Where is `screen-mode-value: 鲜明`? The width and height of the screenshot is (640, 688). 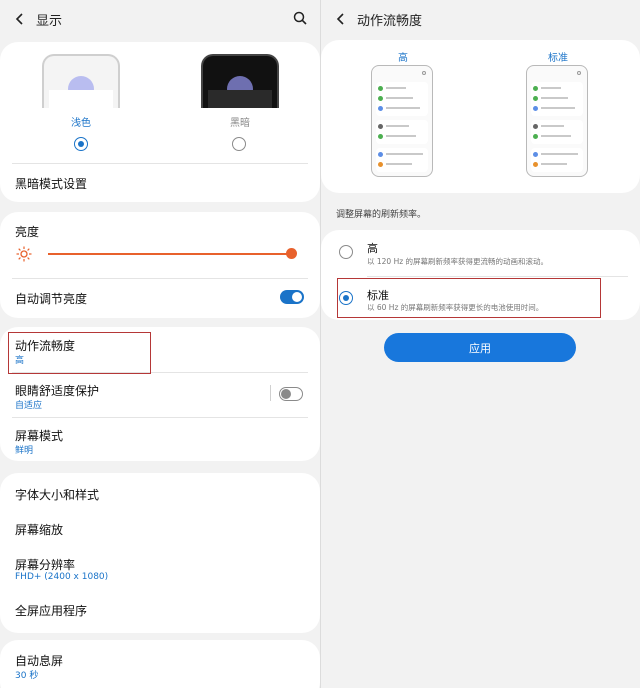 screen-mode-value: 鲜明 is located at coordinates (24, 451).